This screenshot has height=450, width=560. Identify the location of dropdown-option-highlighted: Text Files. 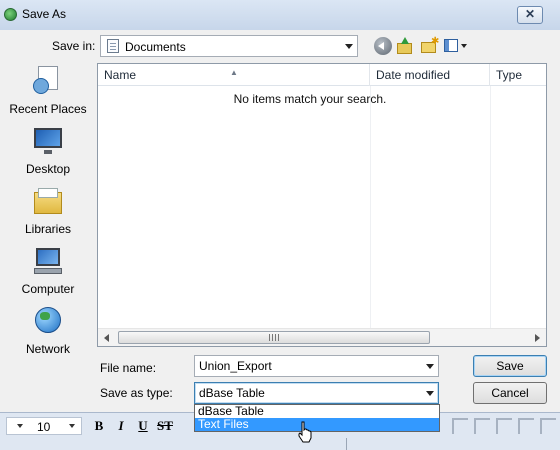
(317, 424).